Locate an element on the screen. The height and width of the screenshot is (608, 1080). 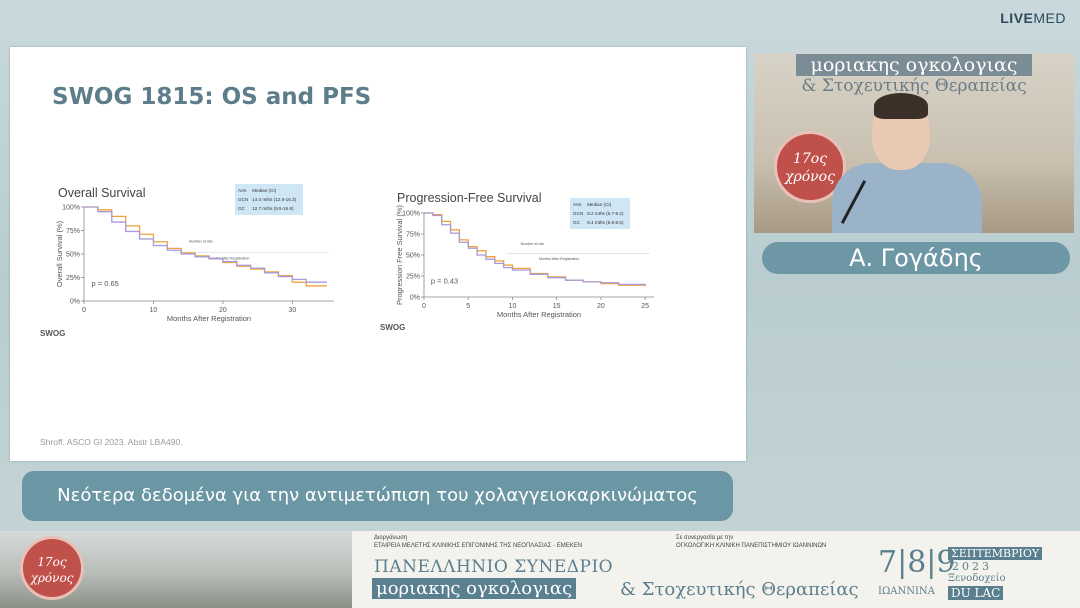
pfs-table-header-arm: Arm is located at coordinates (577, 204).